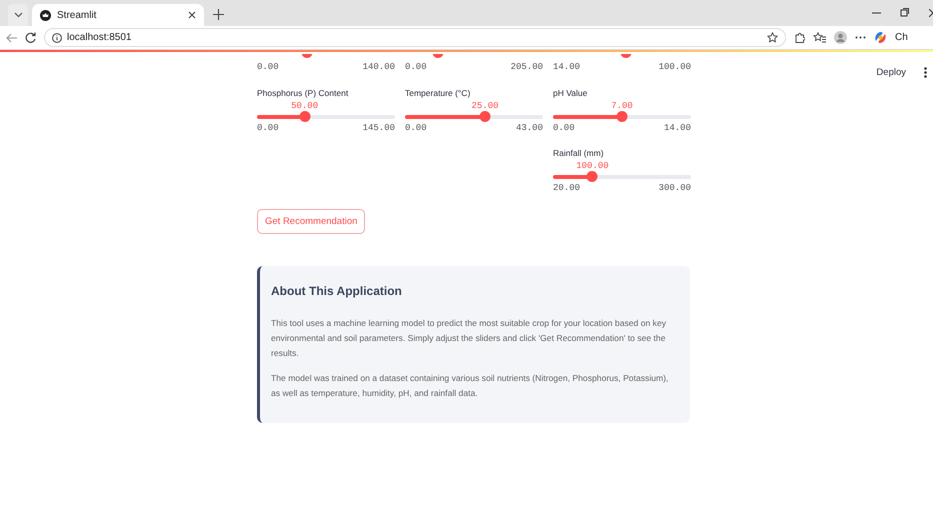 Image resolution: width=933 pixels, height=519 pixels. I want to click on favorites-icon, so click(819, 37).